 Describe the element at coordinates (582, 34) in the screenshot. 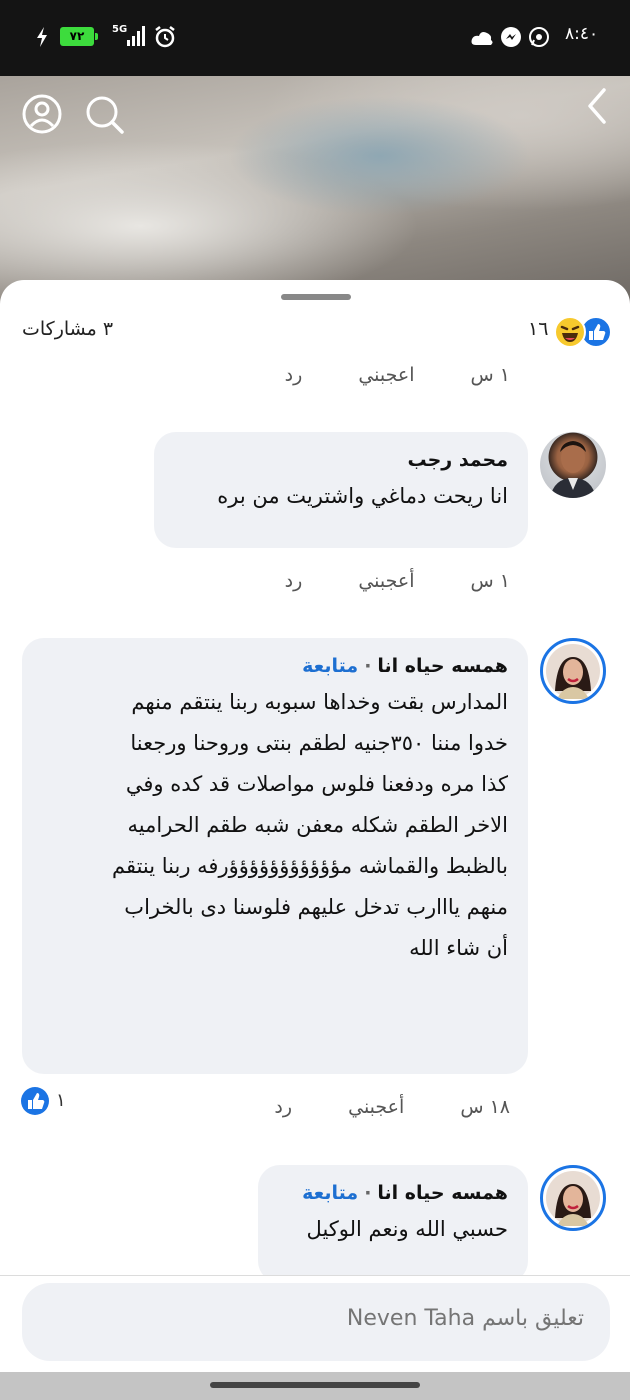

I see `status-time: ٨:٤٠` at that location.